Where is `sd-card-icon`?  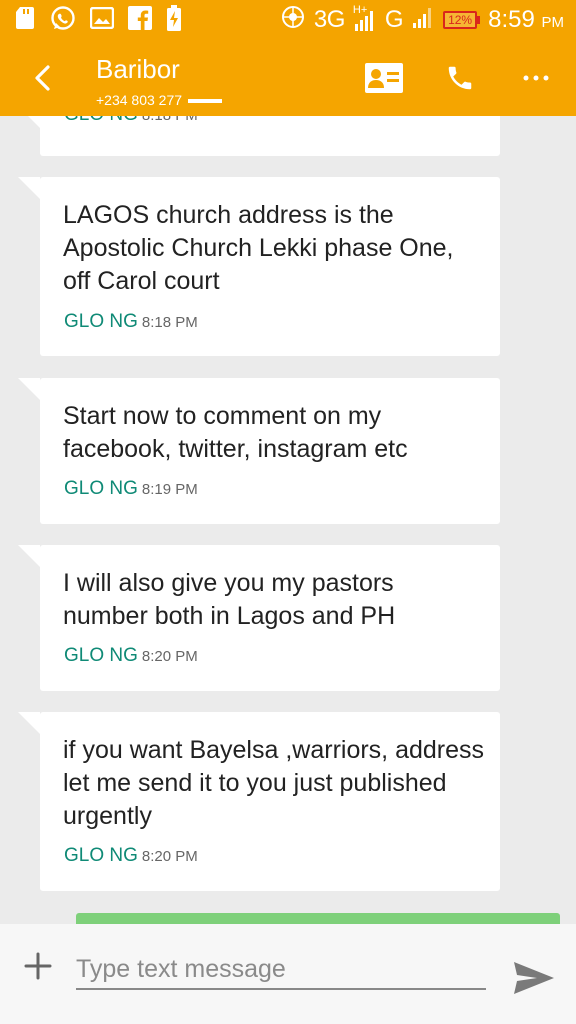
sd-card-icon is located at coordinates (26, 20).